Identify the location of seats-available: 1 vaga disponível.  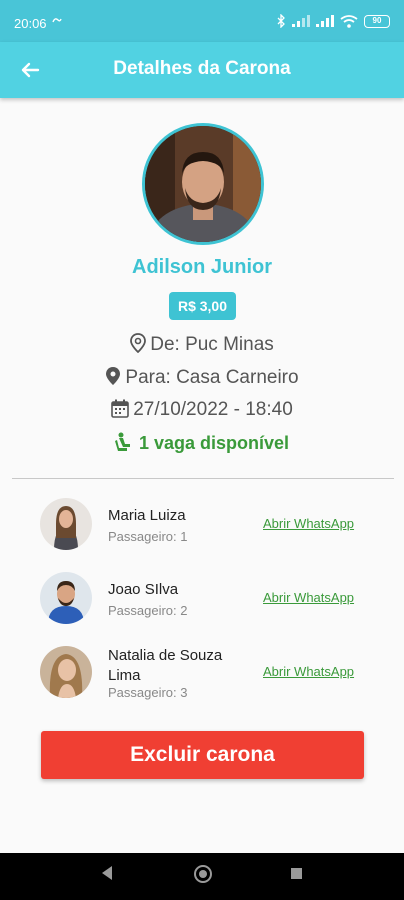
(202, 444).